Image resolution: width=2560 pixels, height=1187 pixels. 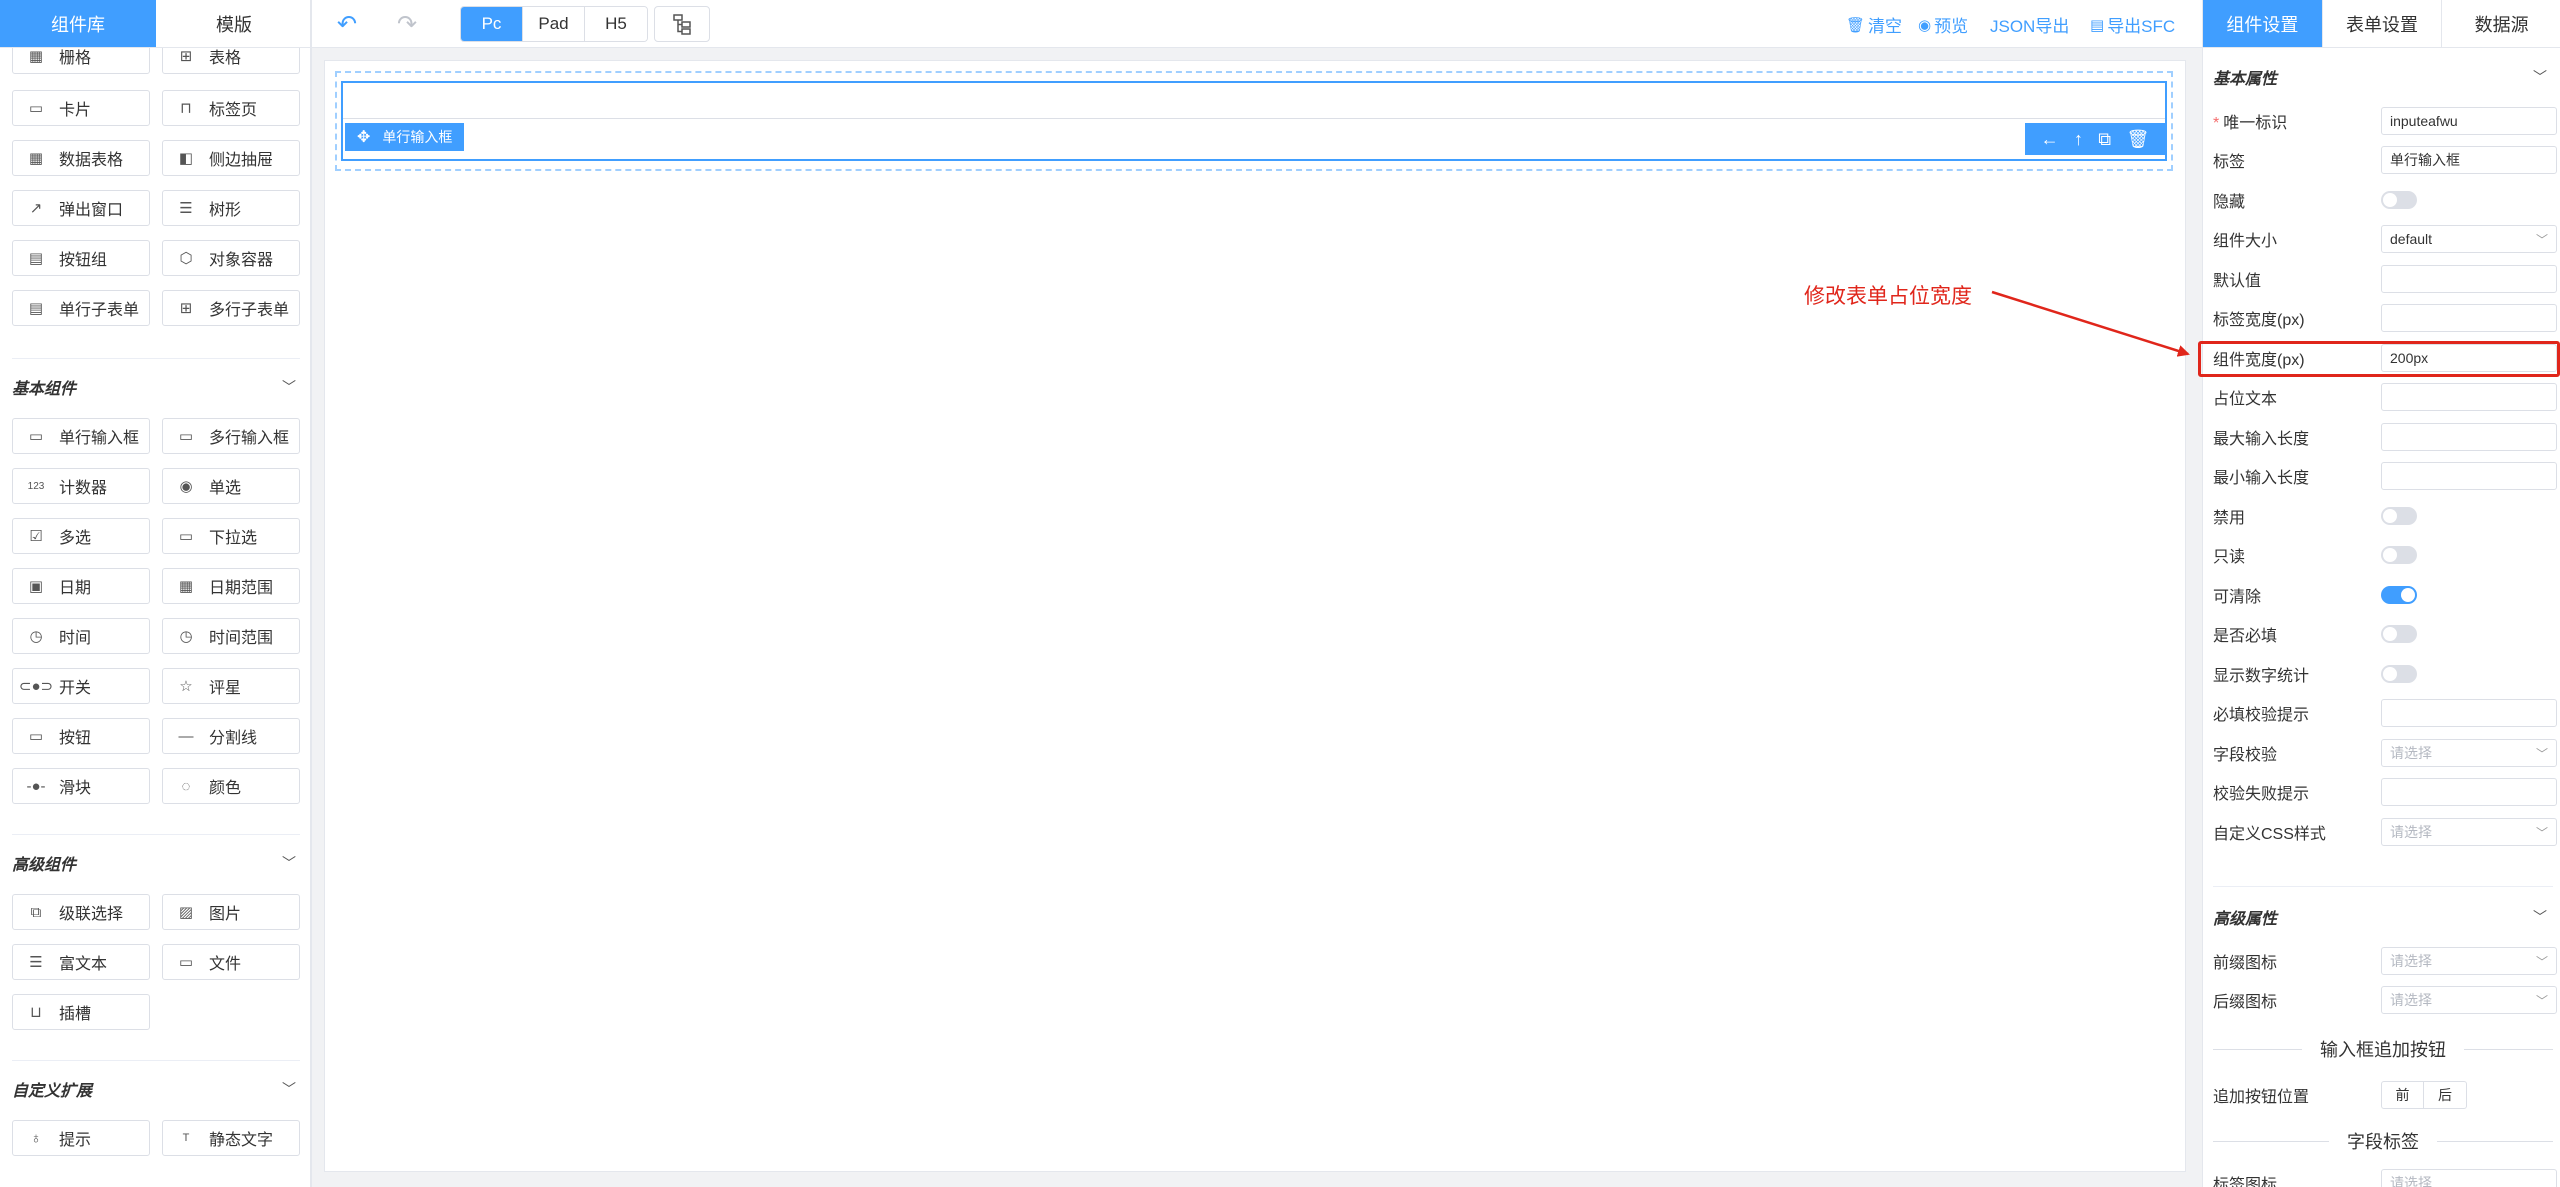 What do you see at coordinates (2137, 139) in the screenshot?
I see `delete-icon: 🗑` at bounding box center [2137, 139].